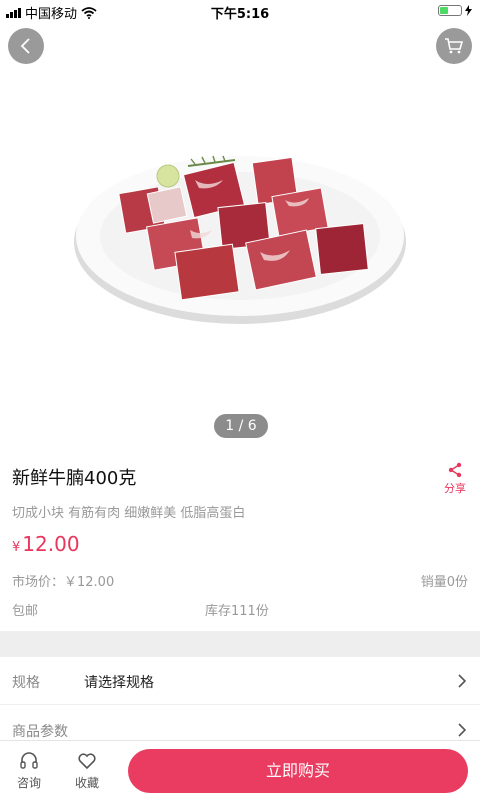  I want to click on product-price: ¥12.00, so click(46, 544).